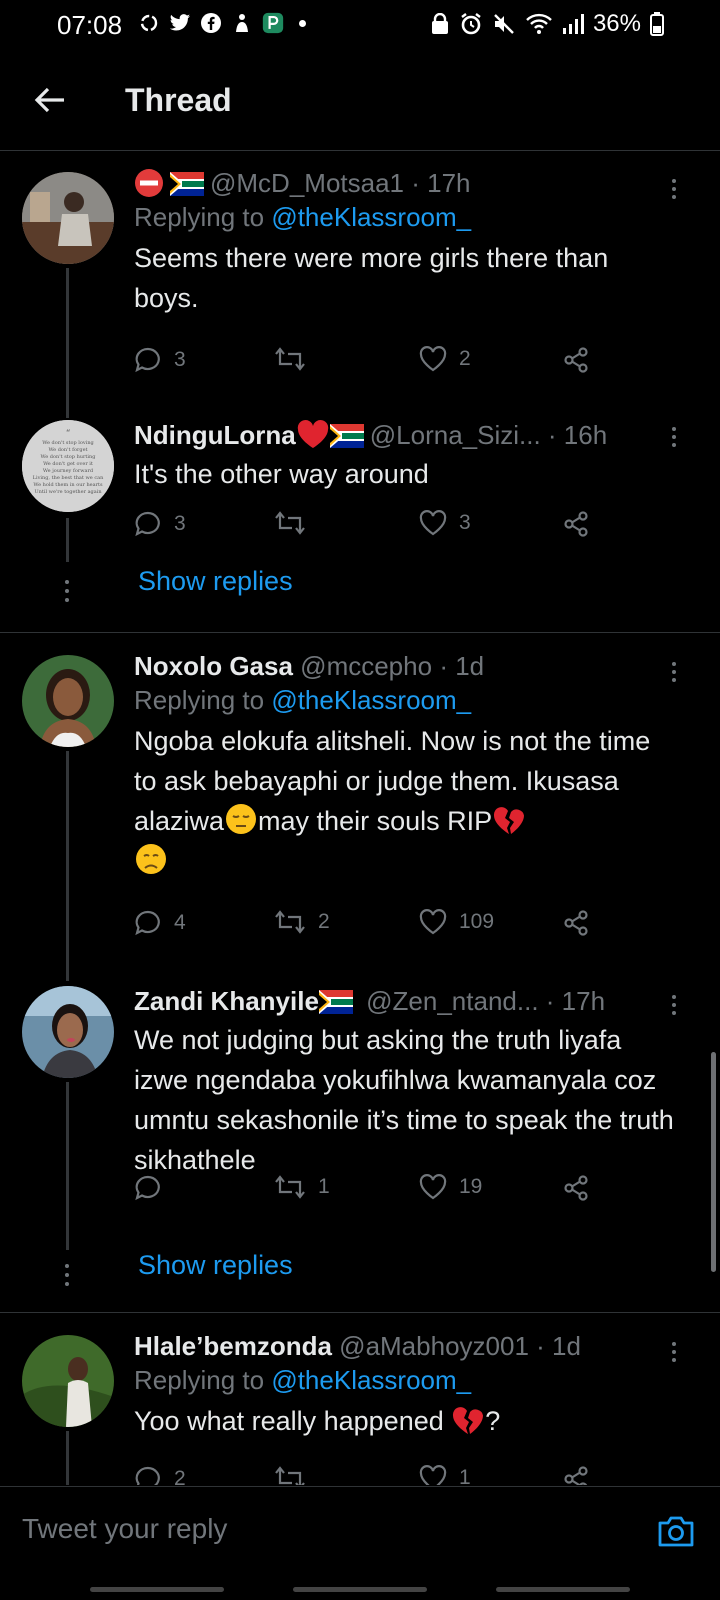  I want to click on hands-icon, so click(242, 23).